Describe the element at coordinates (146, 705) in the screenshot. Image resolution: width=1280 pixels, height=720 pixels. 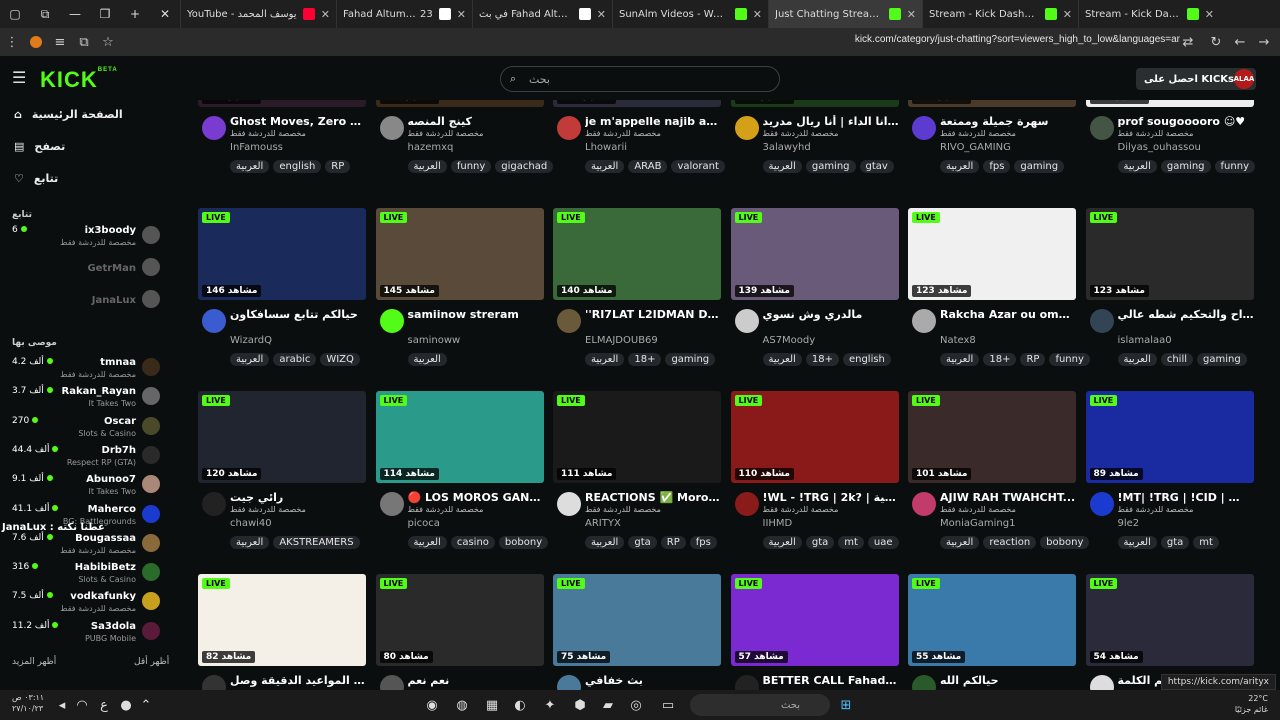
I see `tray-chevron-icon: ⌃` at that location.